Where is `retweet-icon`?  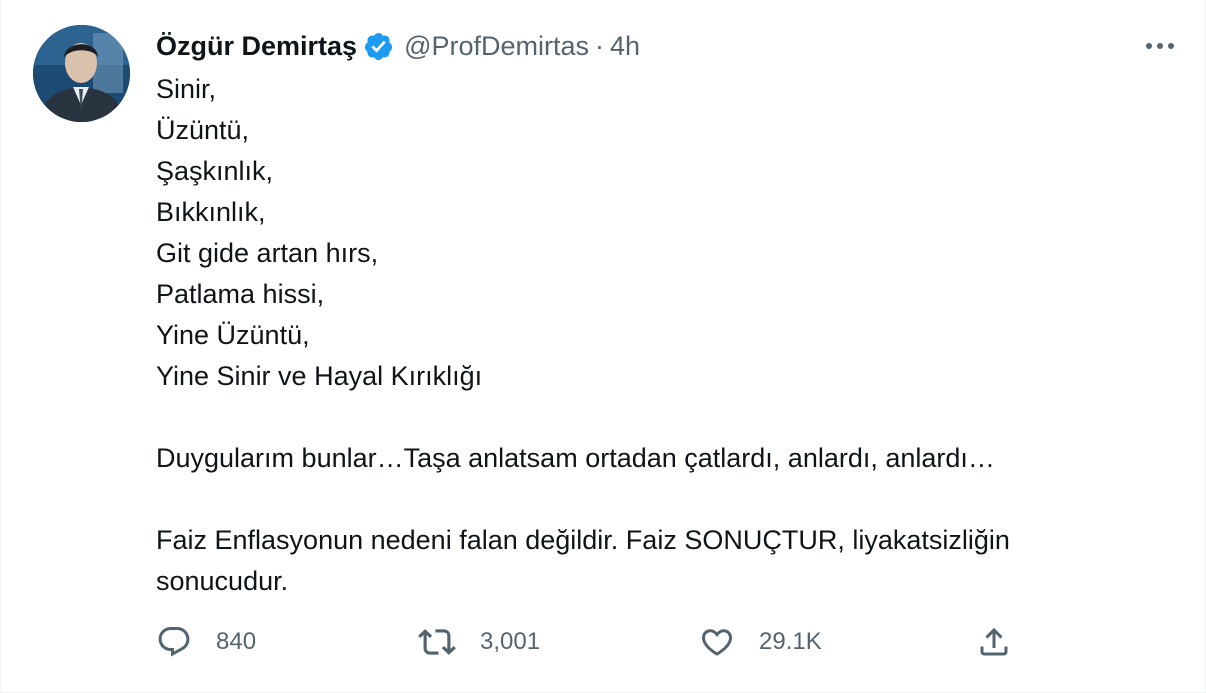
retweet-icon is located at coordinates (437, 642).